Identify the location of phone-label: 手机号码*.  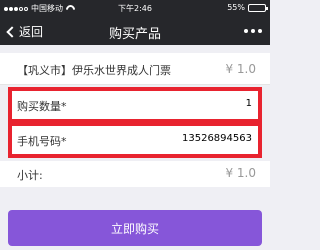
(42, 141).